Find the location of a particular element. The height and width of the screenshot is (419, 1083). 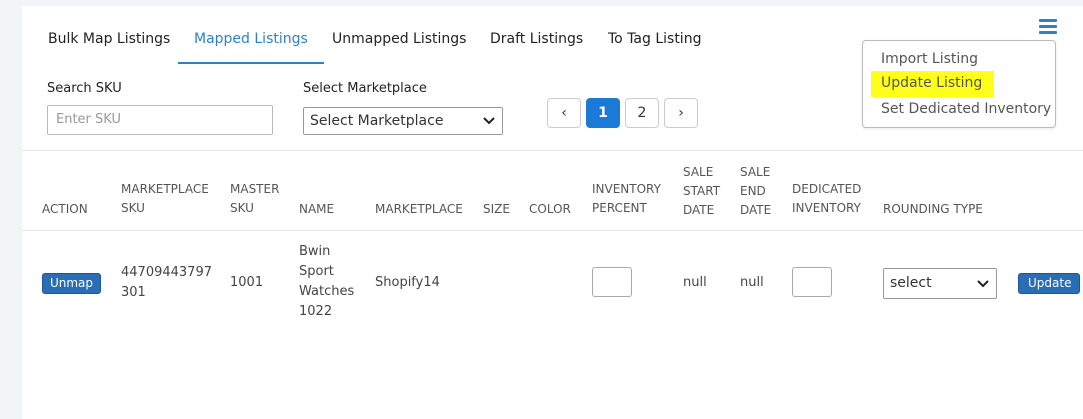

rounding-type-select: select is located at coordinates (940, 283).